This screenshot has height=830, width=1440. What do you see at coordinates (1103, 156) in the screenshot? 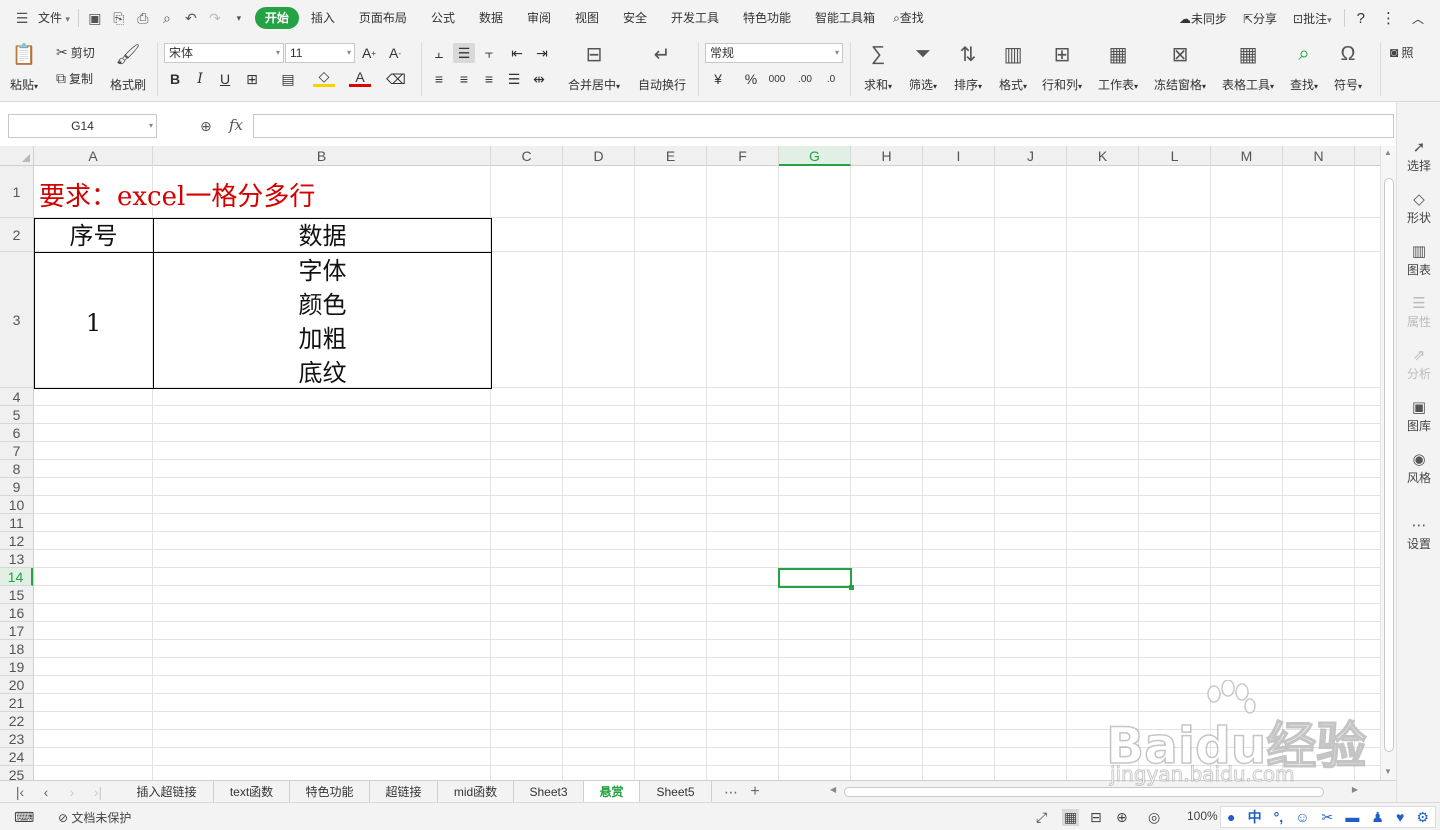
I see `column-header-k: K` at bounding box center [1103, 156].